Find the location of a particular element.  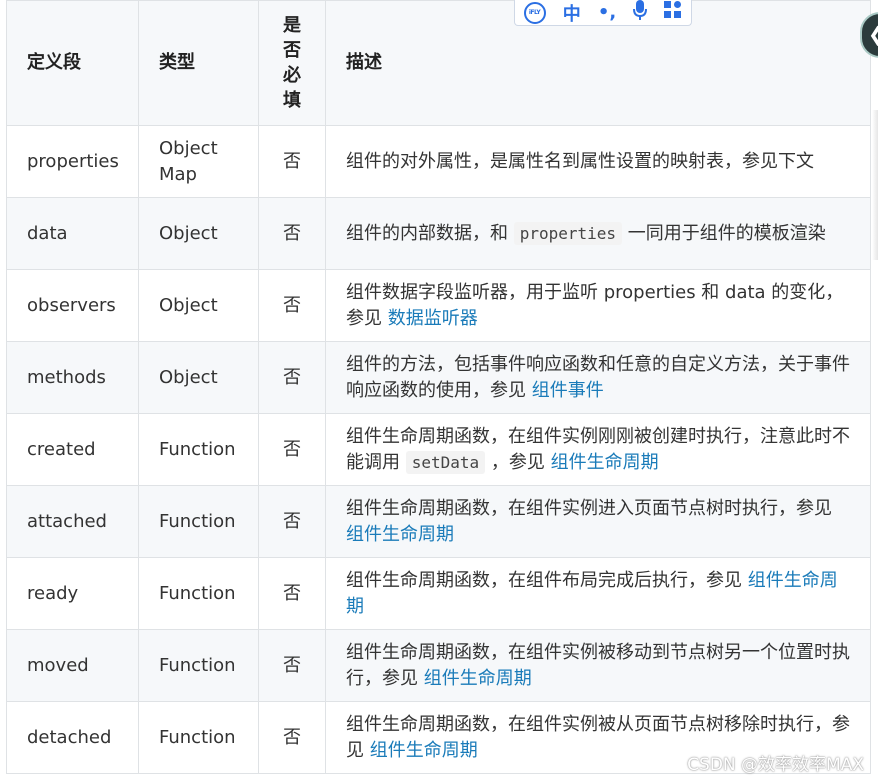

description-text: 组件生命周期函数，在组件实例进入页面节点树时执行，参见 is located at coordinates (589, 508).